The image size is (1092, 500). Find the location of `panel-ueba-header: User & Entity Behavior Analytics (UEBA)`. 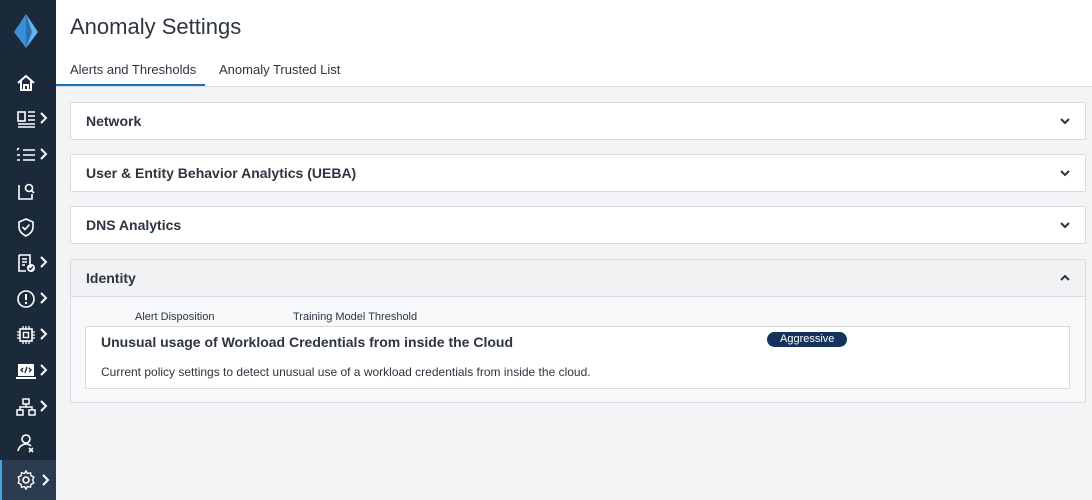

panel-ueba-header: User & Entity Behavior Analytics (UEBA) is located at coordinates (578, 173).